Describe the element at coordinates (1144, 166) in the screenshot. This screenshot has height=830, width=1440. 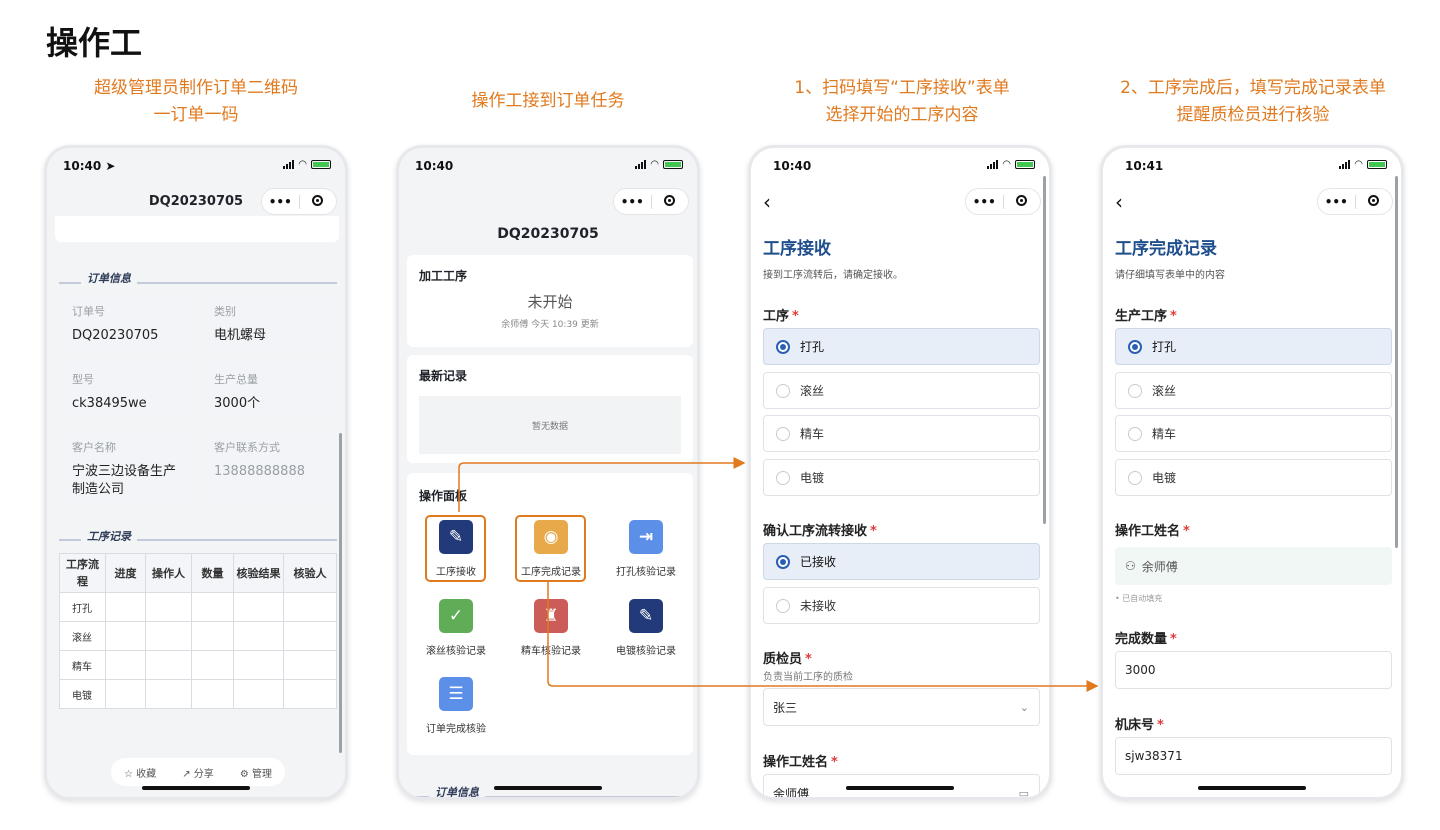
I see `status-time: 10:41` at that location.